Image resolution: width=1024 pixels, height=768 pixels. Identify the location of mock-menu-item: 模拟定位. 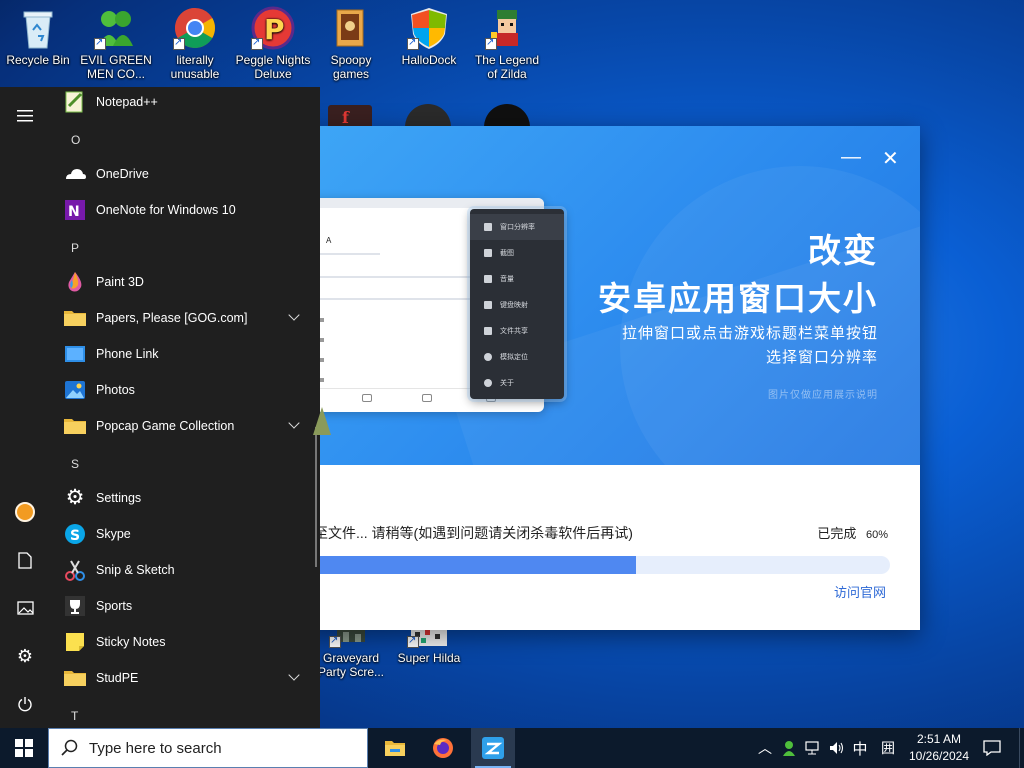
(517, 357).